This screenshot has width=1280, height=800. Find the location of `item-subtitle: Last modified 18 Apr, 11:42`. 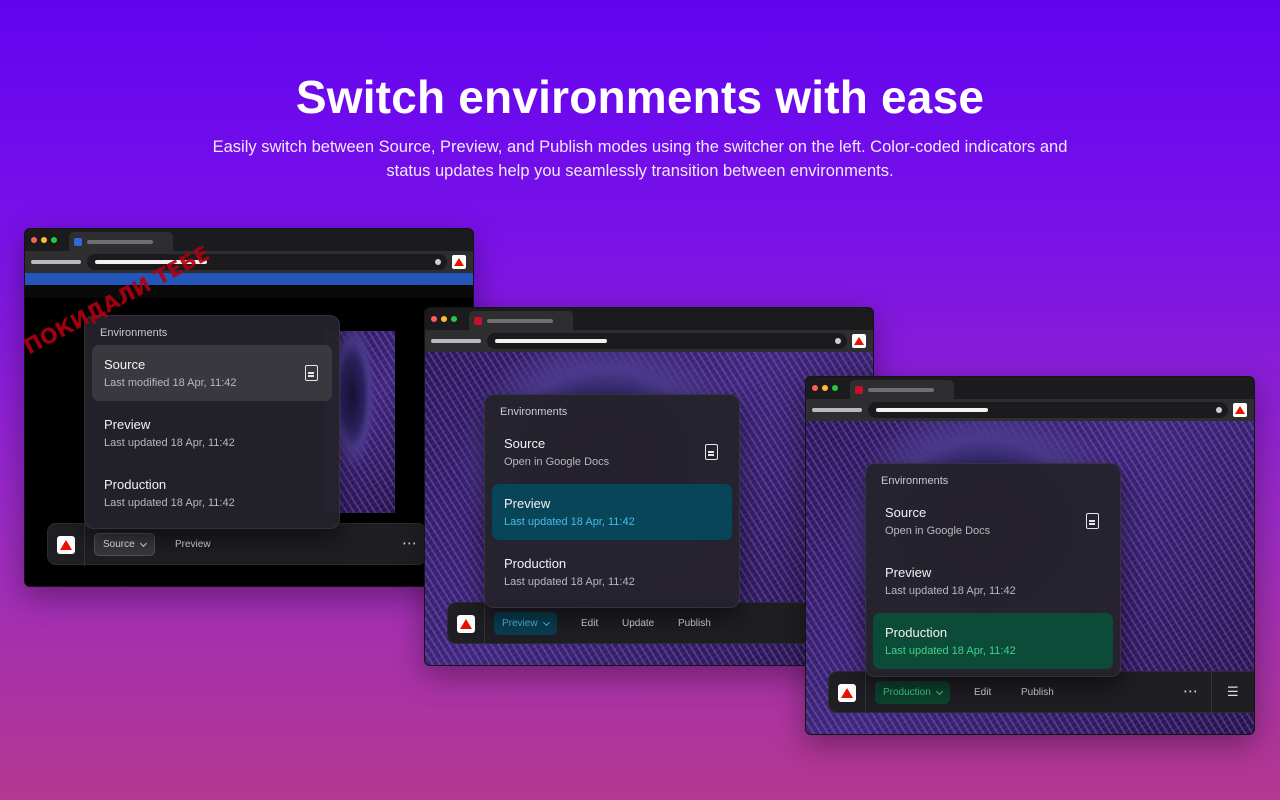

item-subtitle: Last modified 18 Apr, 11:42 is located at coordinates (170, 383).